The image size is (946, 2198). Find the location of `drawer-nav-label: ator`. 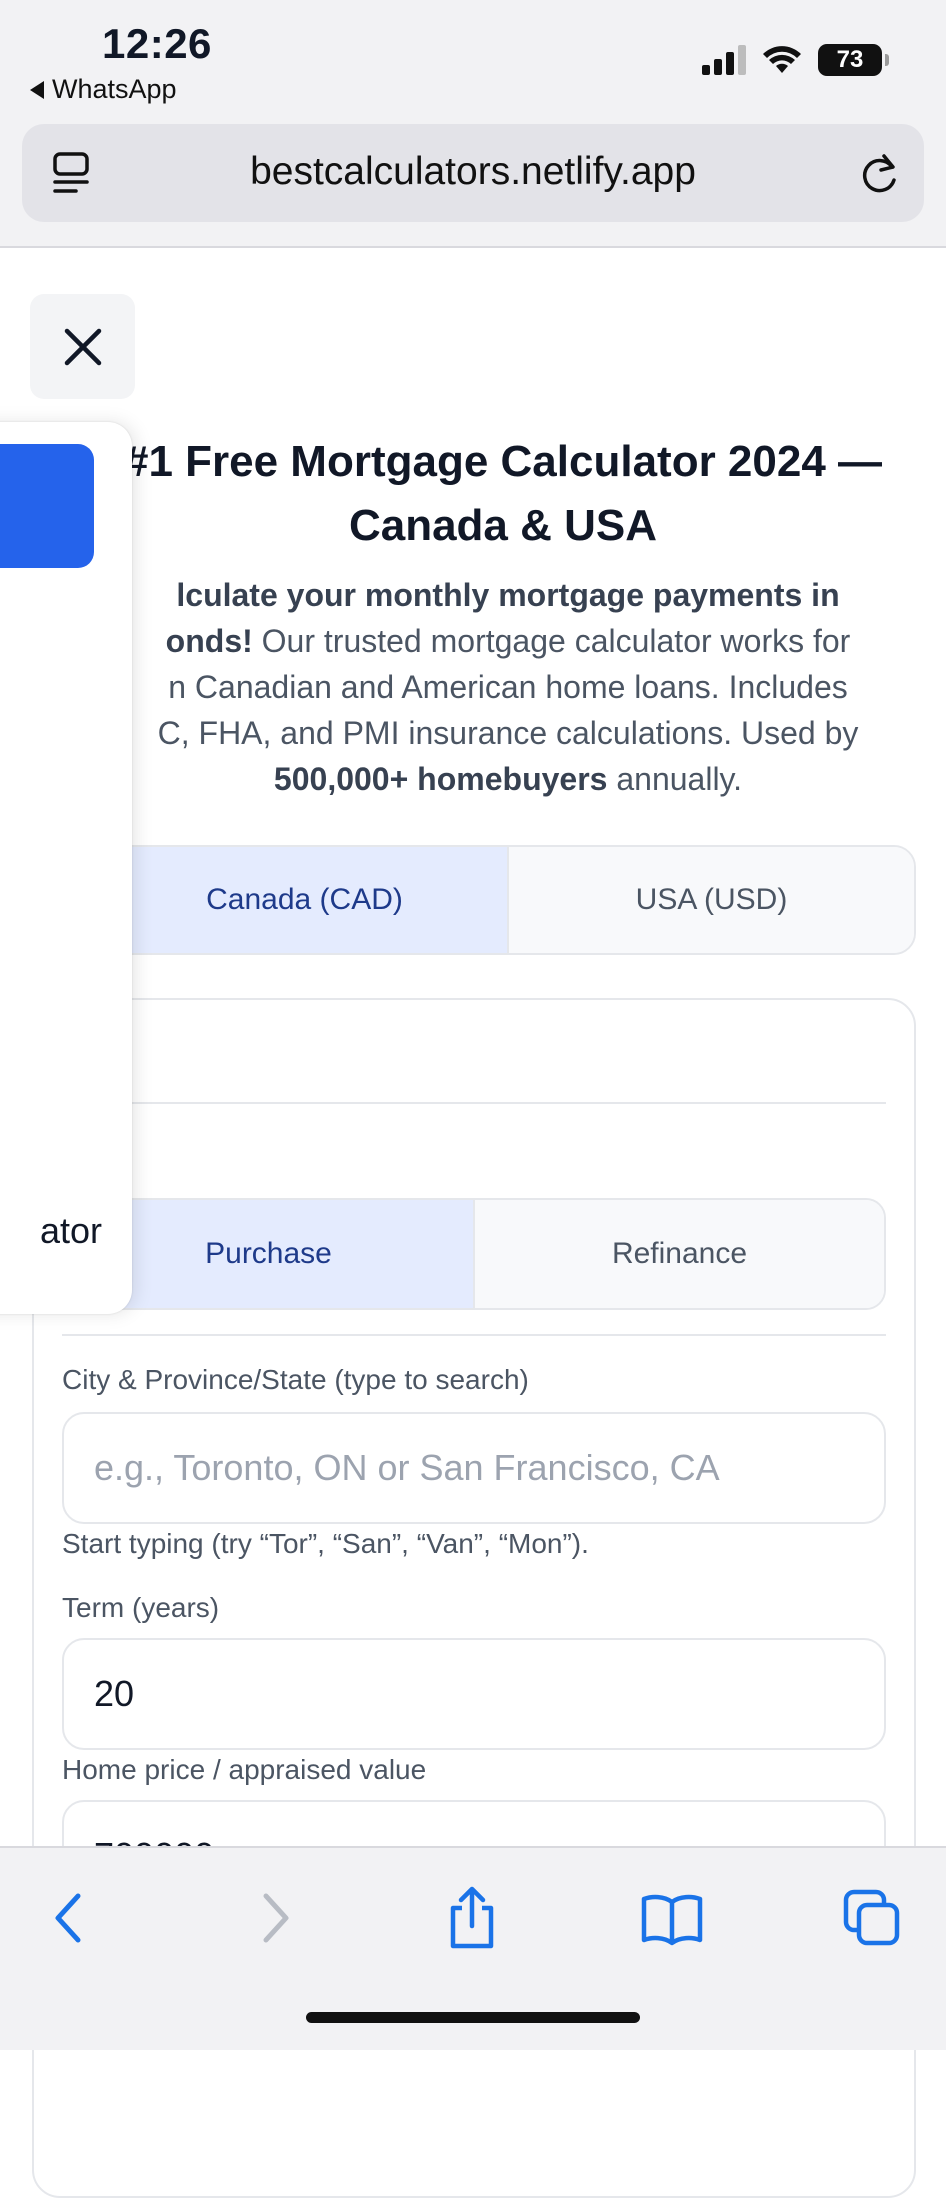

drawer-nav-label: ator is located at coordinates (70, 1230).